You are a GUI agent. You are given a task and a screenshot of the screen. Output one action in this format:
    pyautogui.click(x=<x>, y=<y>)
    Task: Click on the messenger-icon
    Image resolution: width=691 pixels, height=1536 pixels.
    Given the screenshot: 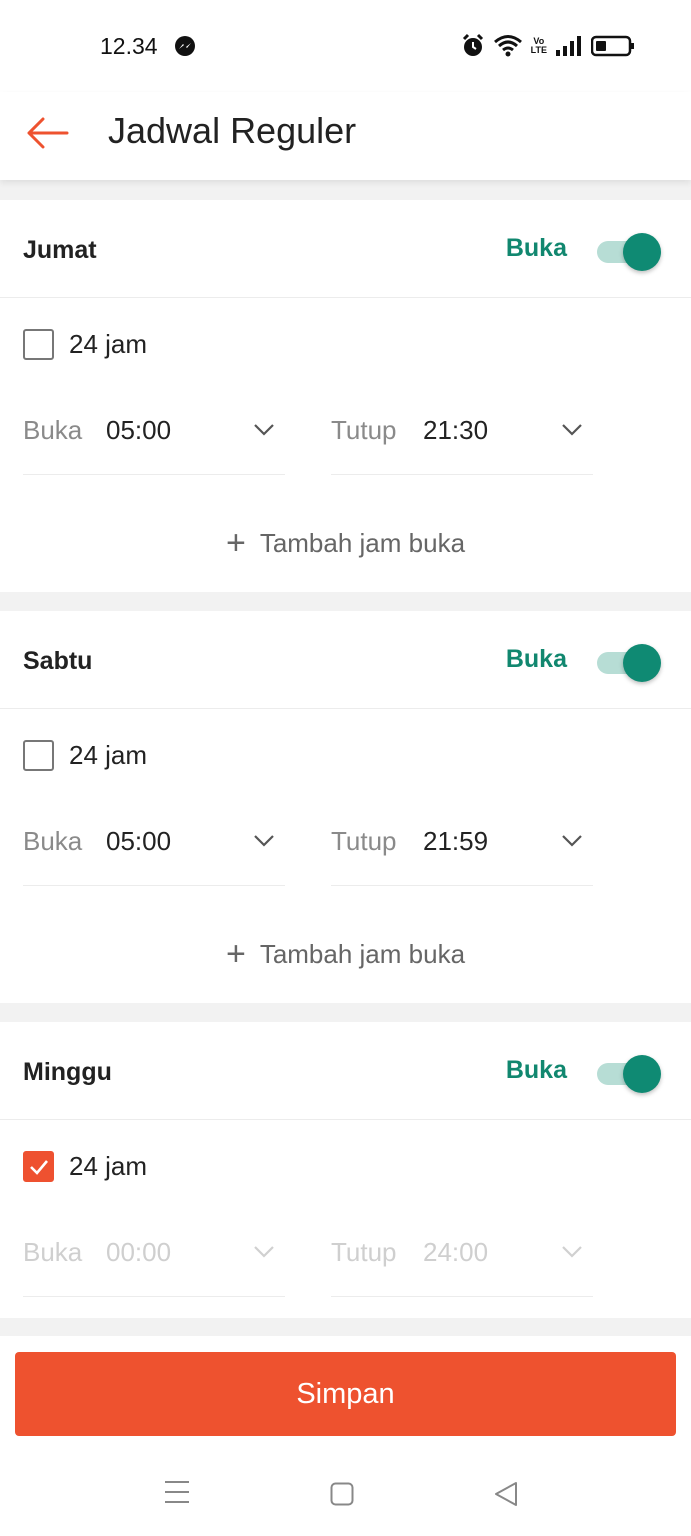 What is the action you would take?
    pyautogui.click(x=185, y=46)
    